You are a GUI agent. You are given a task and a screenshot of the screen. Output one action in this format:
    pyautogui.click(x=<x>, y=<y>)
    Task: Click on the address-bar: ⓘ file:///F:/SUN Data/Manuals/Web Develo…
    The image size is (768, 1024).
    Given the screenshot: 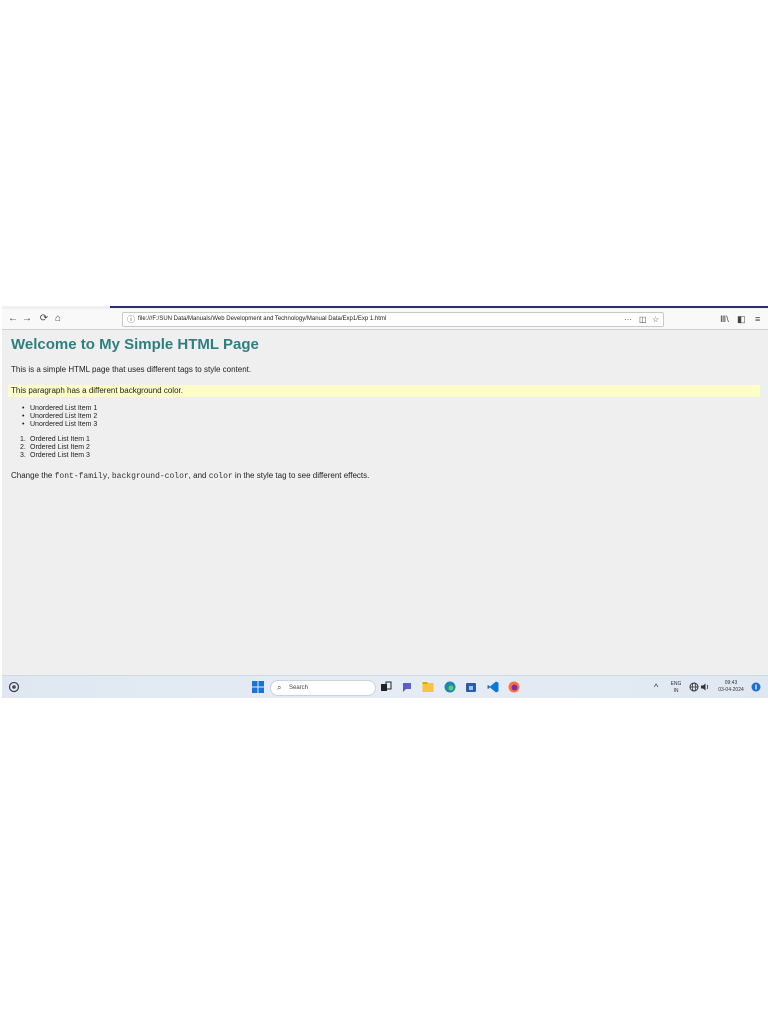 What is the action you would take?
    pyautogui.click(x=393, y=319)
    